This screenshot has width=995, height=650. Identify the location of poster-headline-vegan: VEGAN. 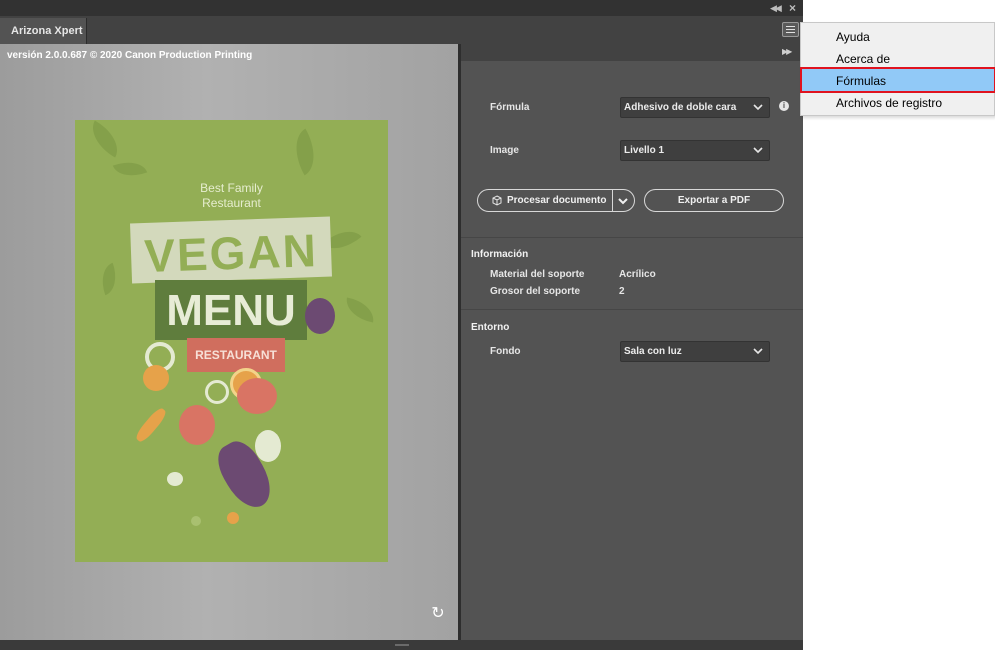
(231, 253).